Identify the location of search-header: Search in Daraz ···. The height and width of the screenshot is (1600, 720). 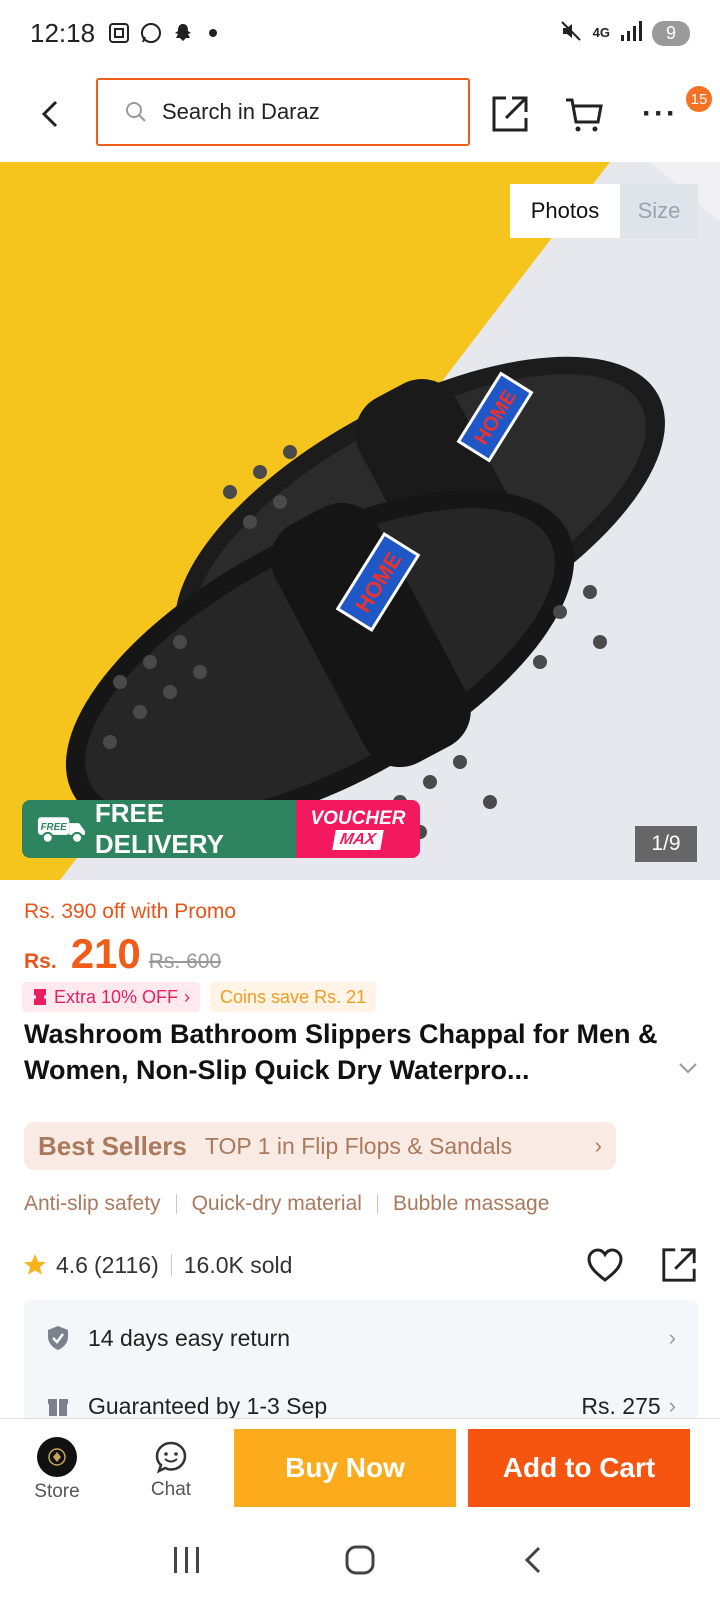
(360, 114).